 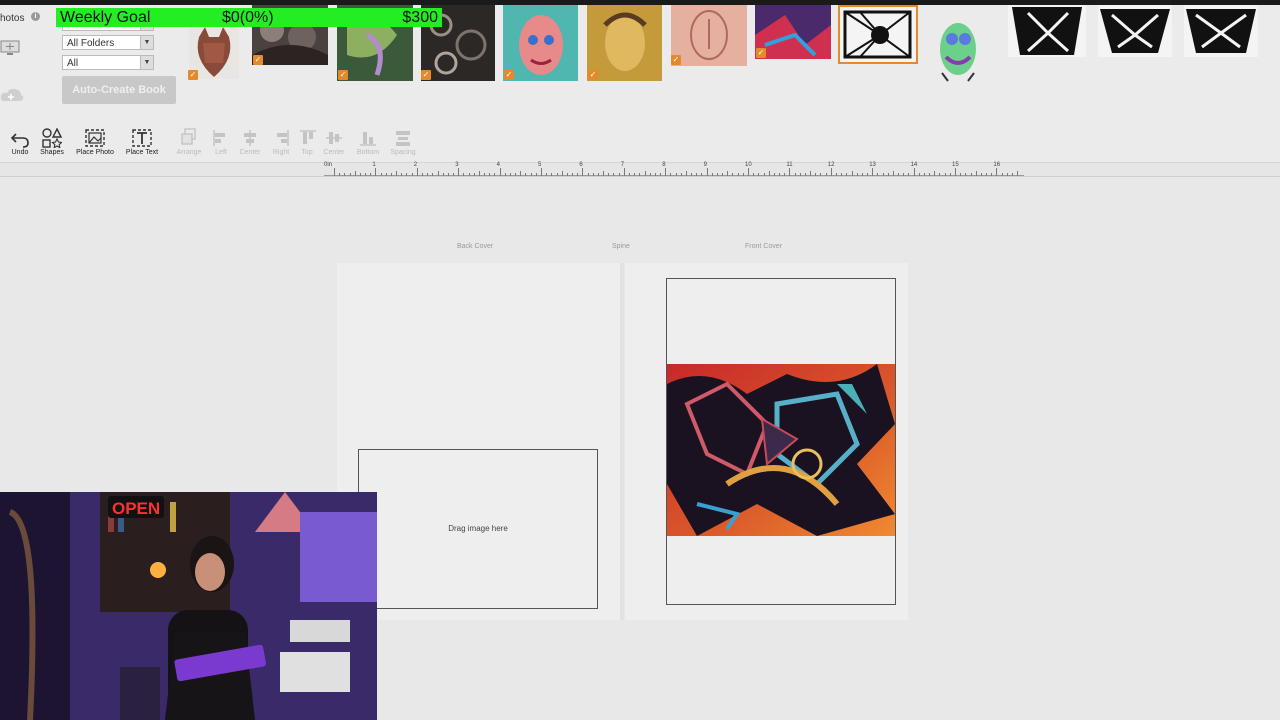 What do you see at coordinates (872, 165) in the screenshot?
I see `ruler-number: 13` at bounding box center [872, 165].